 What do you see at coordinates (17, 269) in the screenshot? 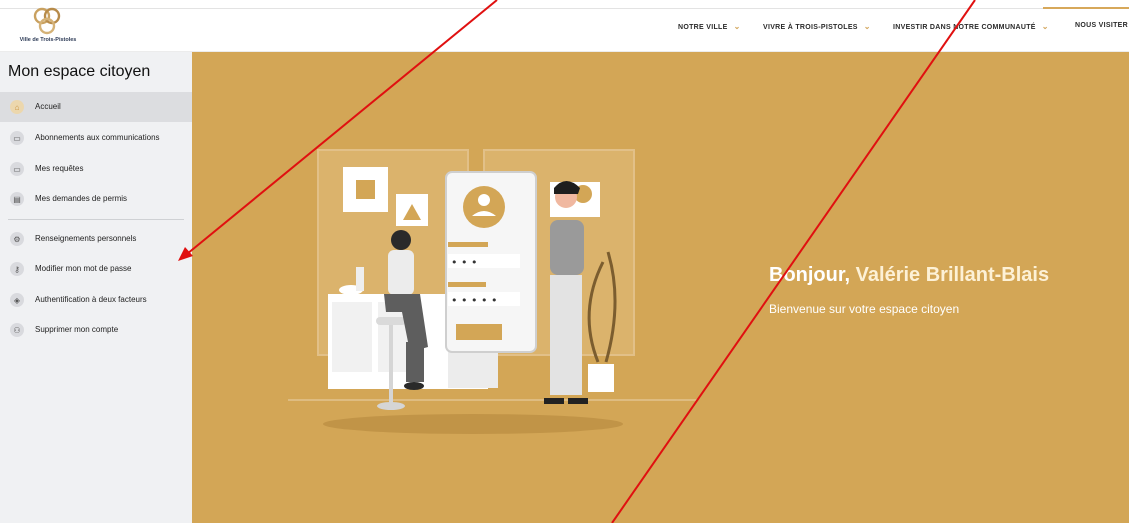
I see `key-icon: ⚷` at bounding box center [17, 269].